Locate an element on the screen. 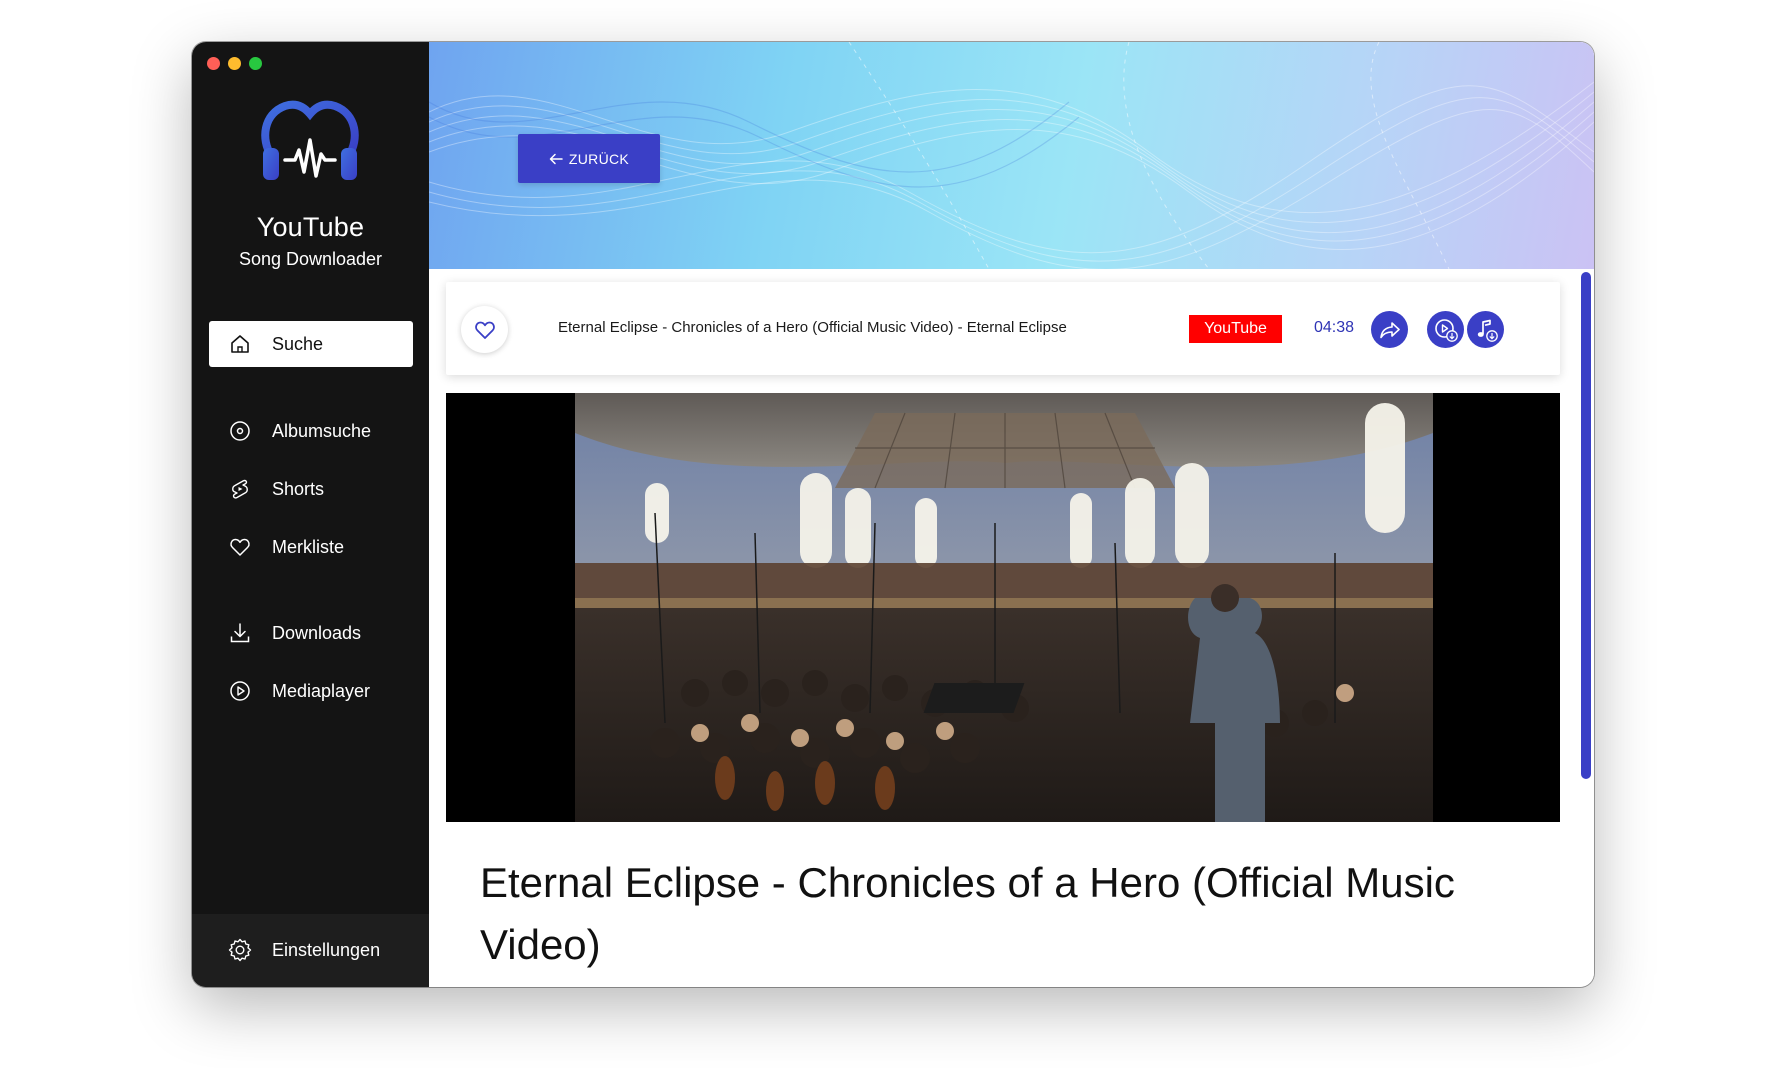 This screenshot has width=1782, height=1068. sidebar-item-label: Suche is located at coordinates (298, 343).